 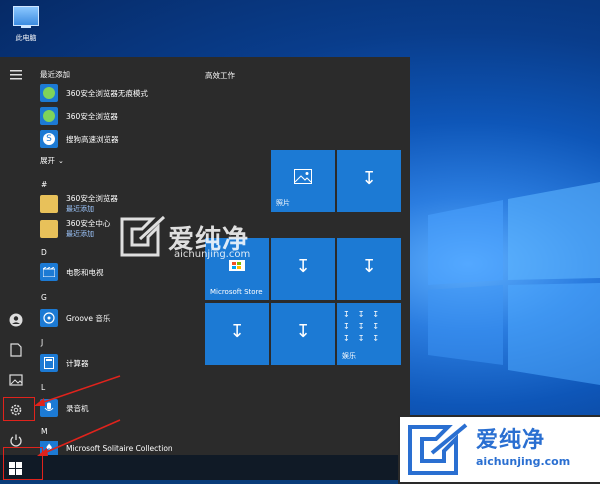 What do you see at coordinates (16, 75) in the screenshot?
I see `hamburger-menu-icon` at bounding box center [16, 75].